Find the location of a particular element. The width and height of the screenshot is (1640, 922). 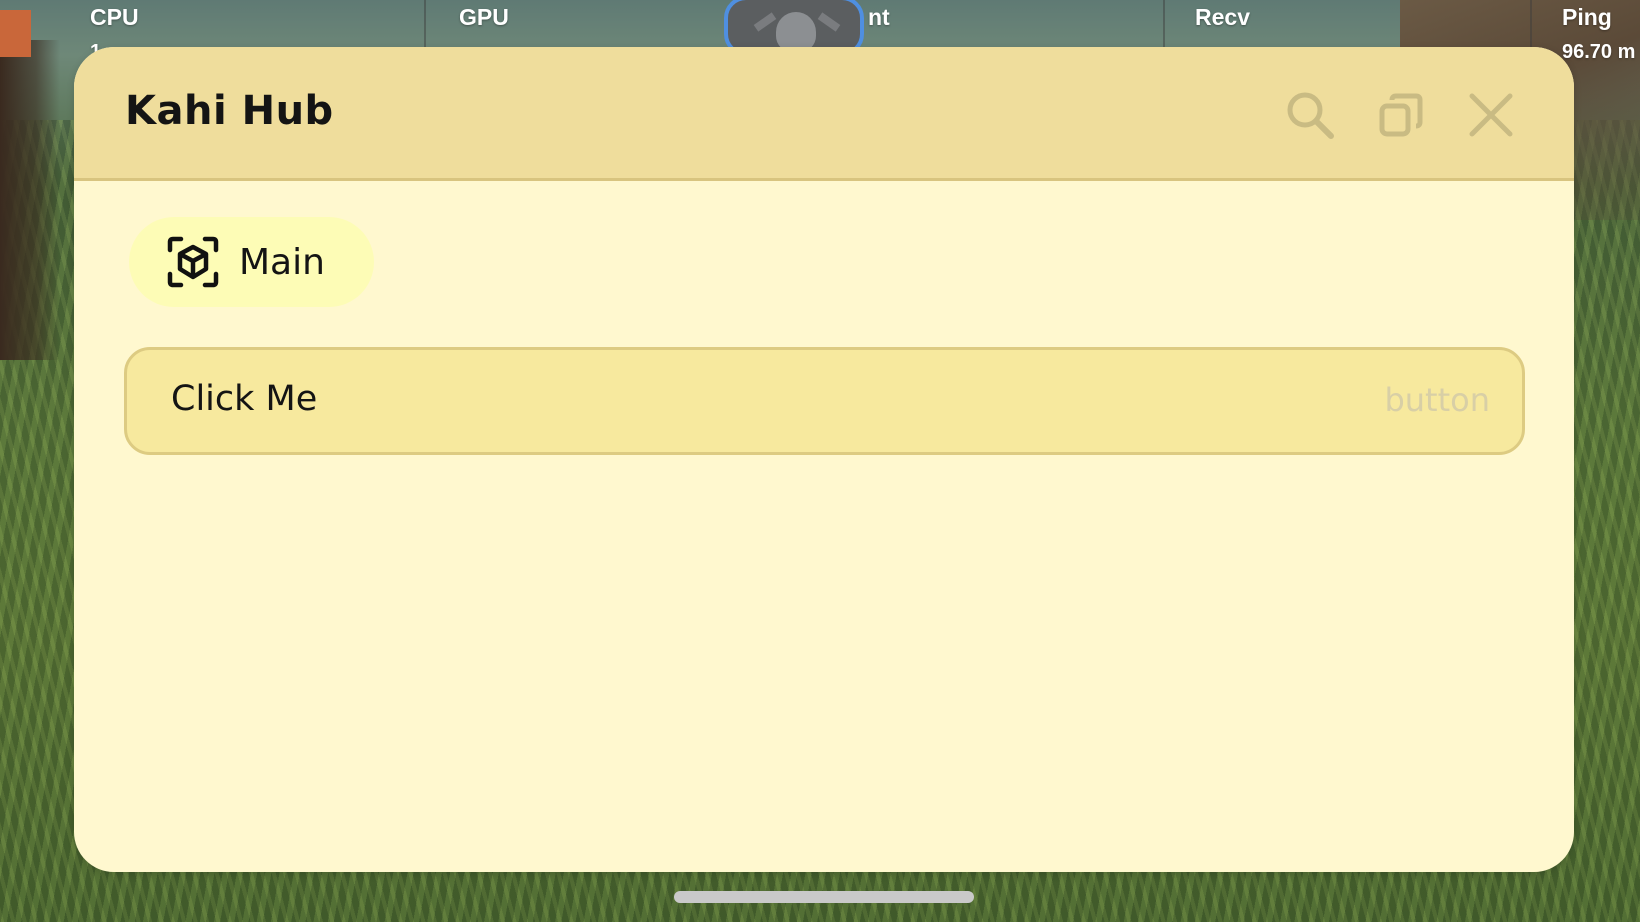

close-button is located at coordinates (1491, 115).